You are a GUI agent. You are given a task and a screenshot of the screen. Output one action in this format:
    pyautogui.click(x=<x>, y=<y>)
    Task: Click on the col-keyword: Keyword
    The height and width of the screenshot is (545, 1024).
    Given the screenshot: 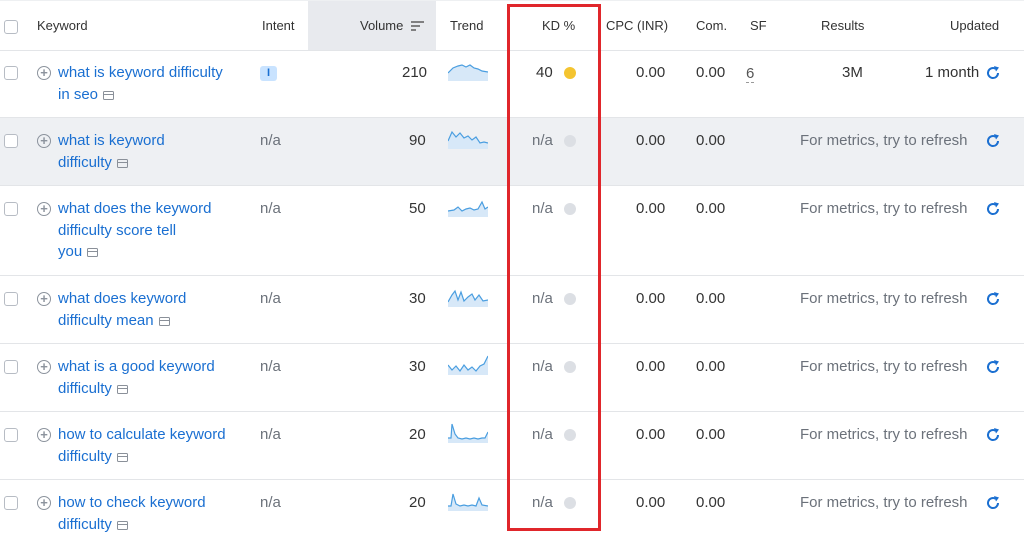 What is the action you would take?
    pyautogui.click(x=62, y=25)
    